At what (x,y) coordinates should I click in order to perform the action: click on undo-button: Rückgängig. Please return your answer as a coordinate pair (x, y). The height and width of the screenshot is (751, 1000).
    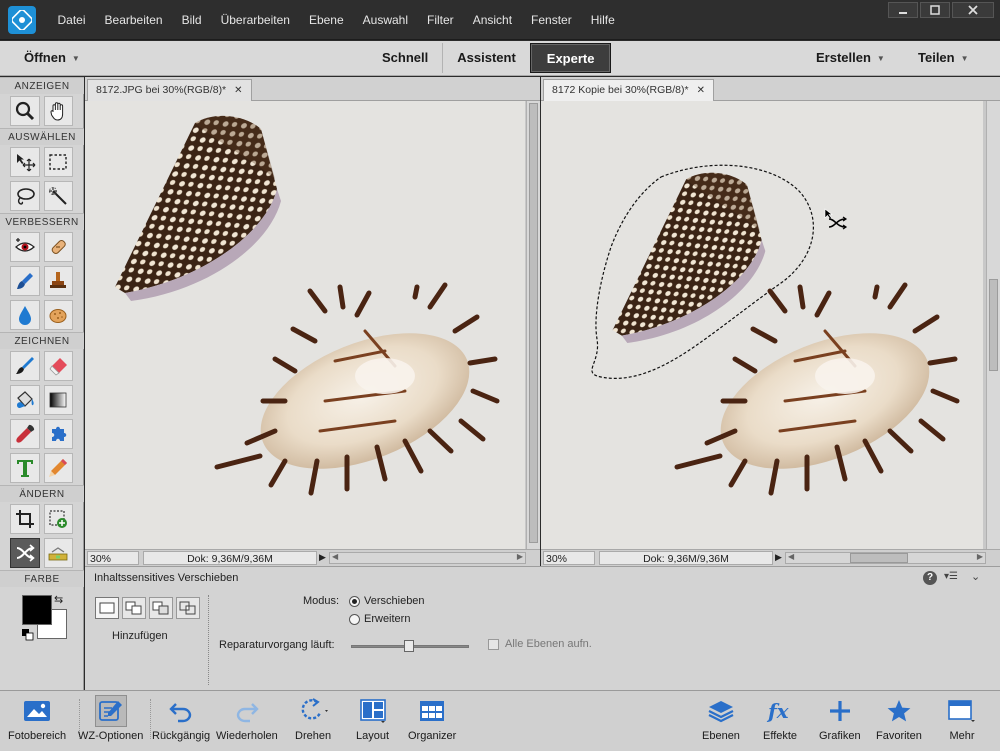
    Looking at the image, I should click on (181, 718).